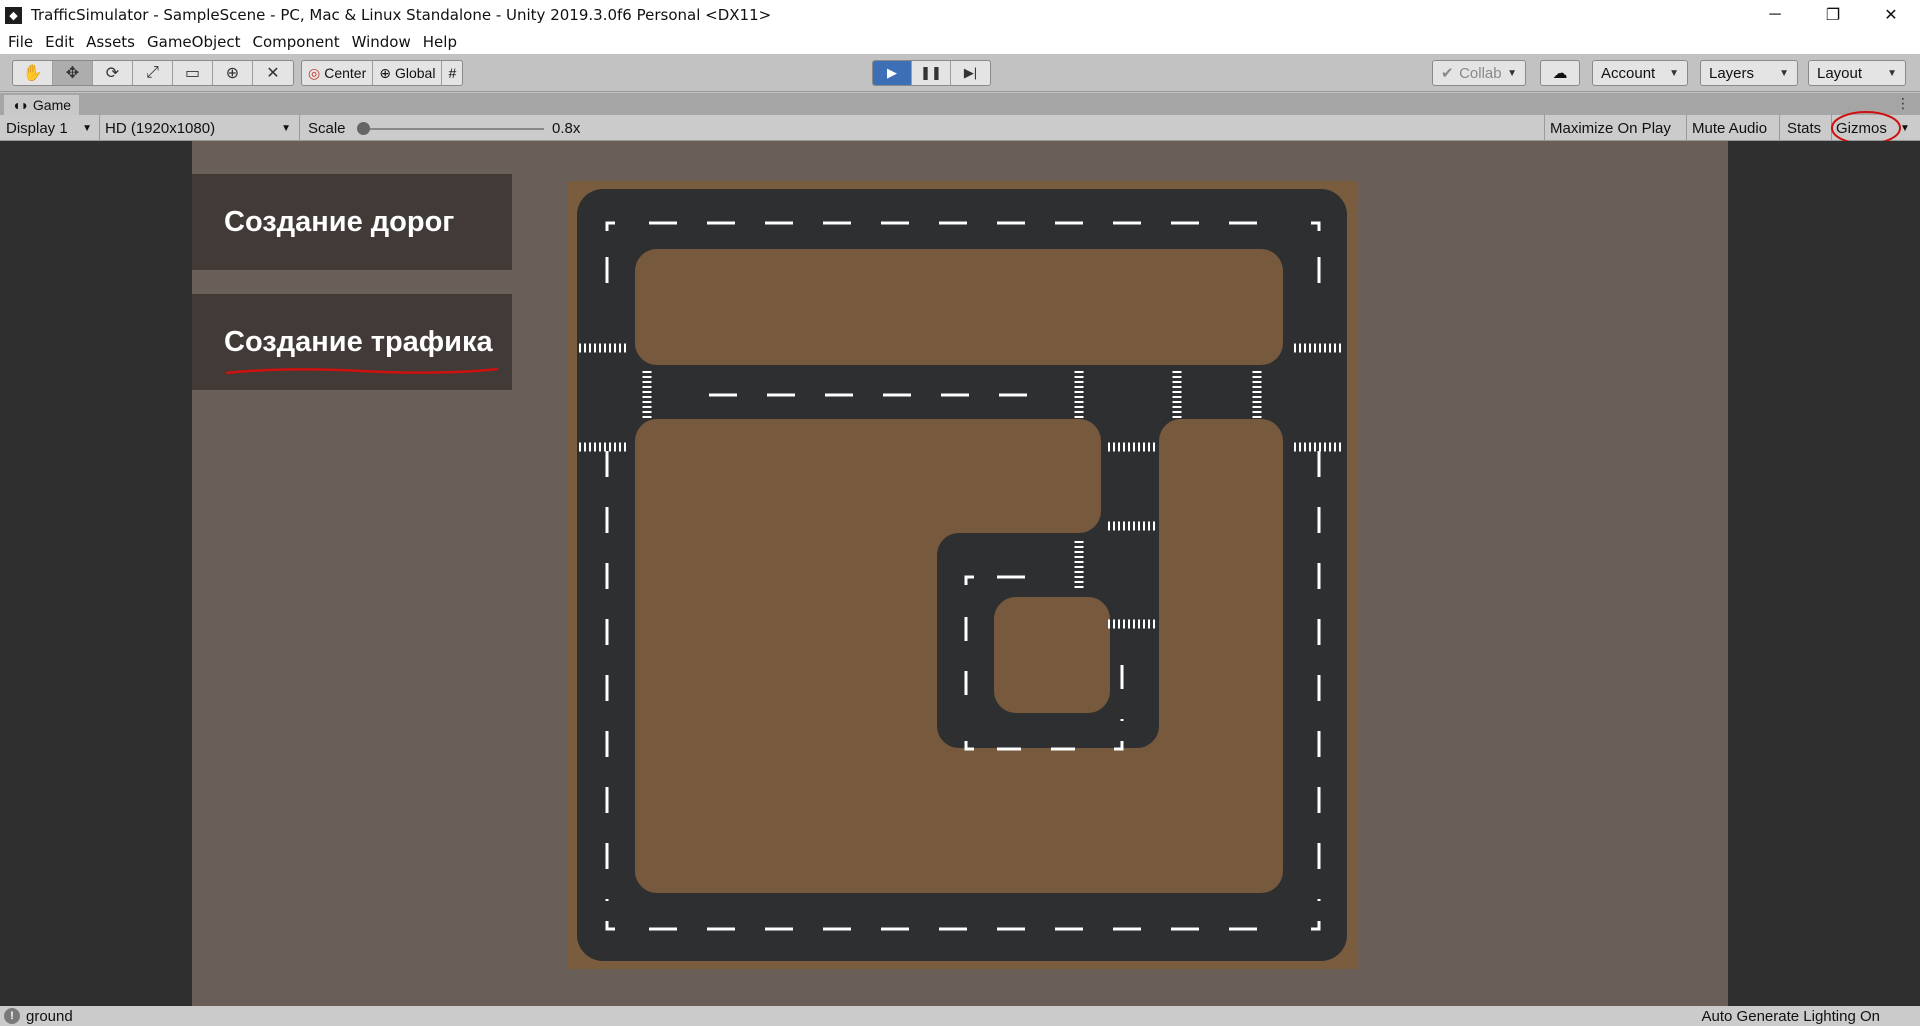  What do you see at coordinates (52, 105) in the screenshot?
I see `tab-game-label: Game` at bounding box center [52, 105].